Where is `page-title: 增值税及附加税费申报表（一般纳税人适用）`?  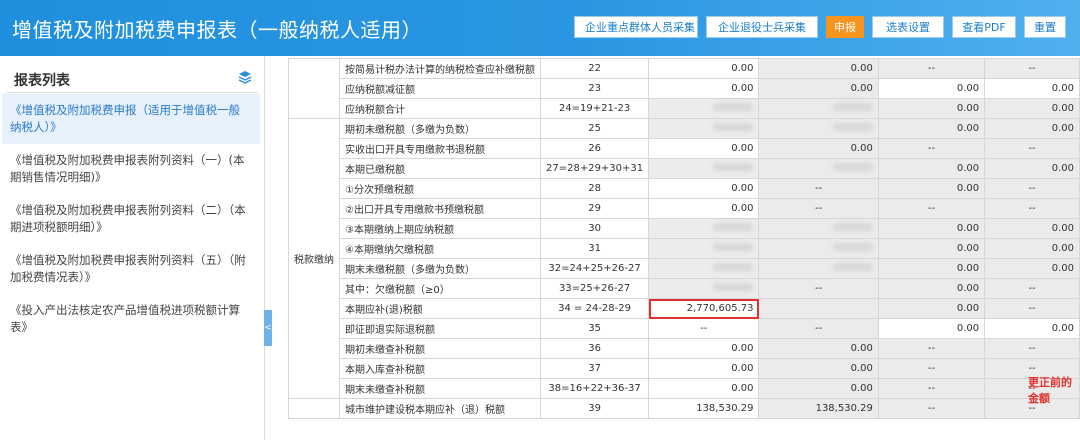 page-title: 增值税及附加税费申报表（一般纳税人适用） is located at coordinates (217, 30).